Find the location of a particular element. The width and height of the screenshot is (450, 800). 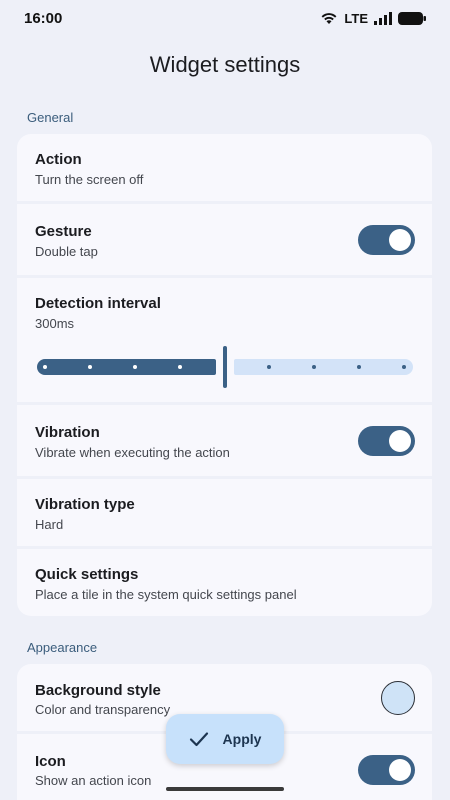

setting-row-action: Action Turn the screen off is located at coordinates (224, 167).